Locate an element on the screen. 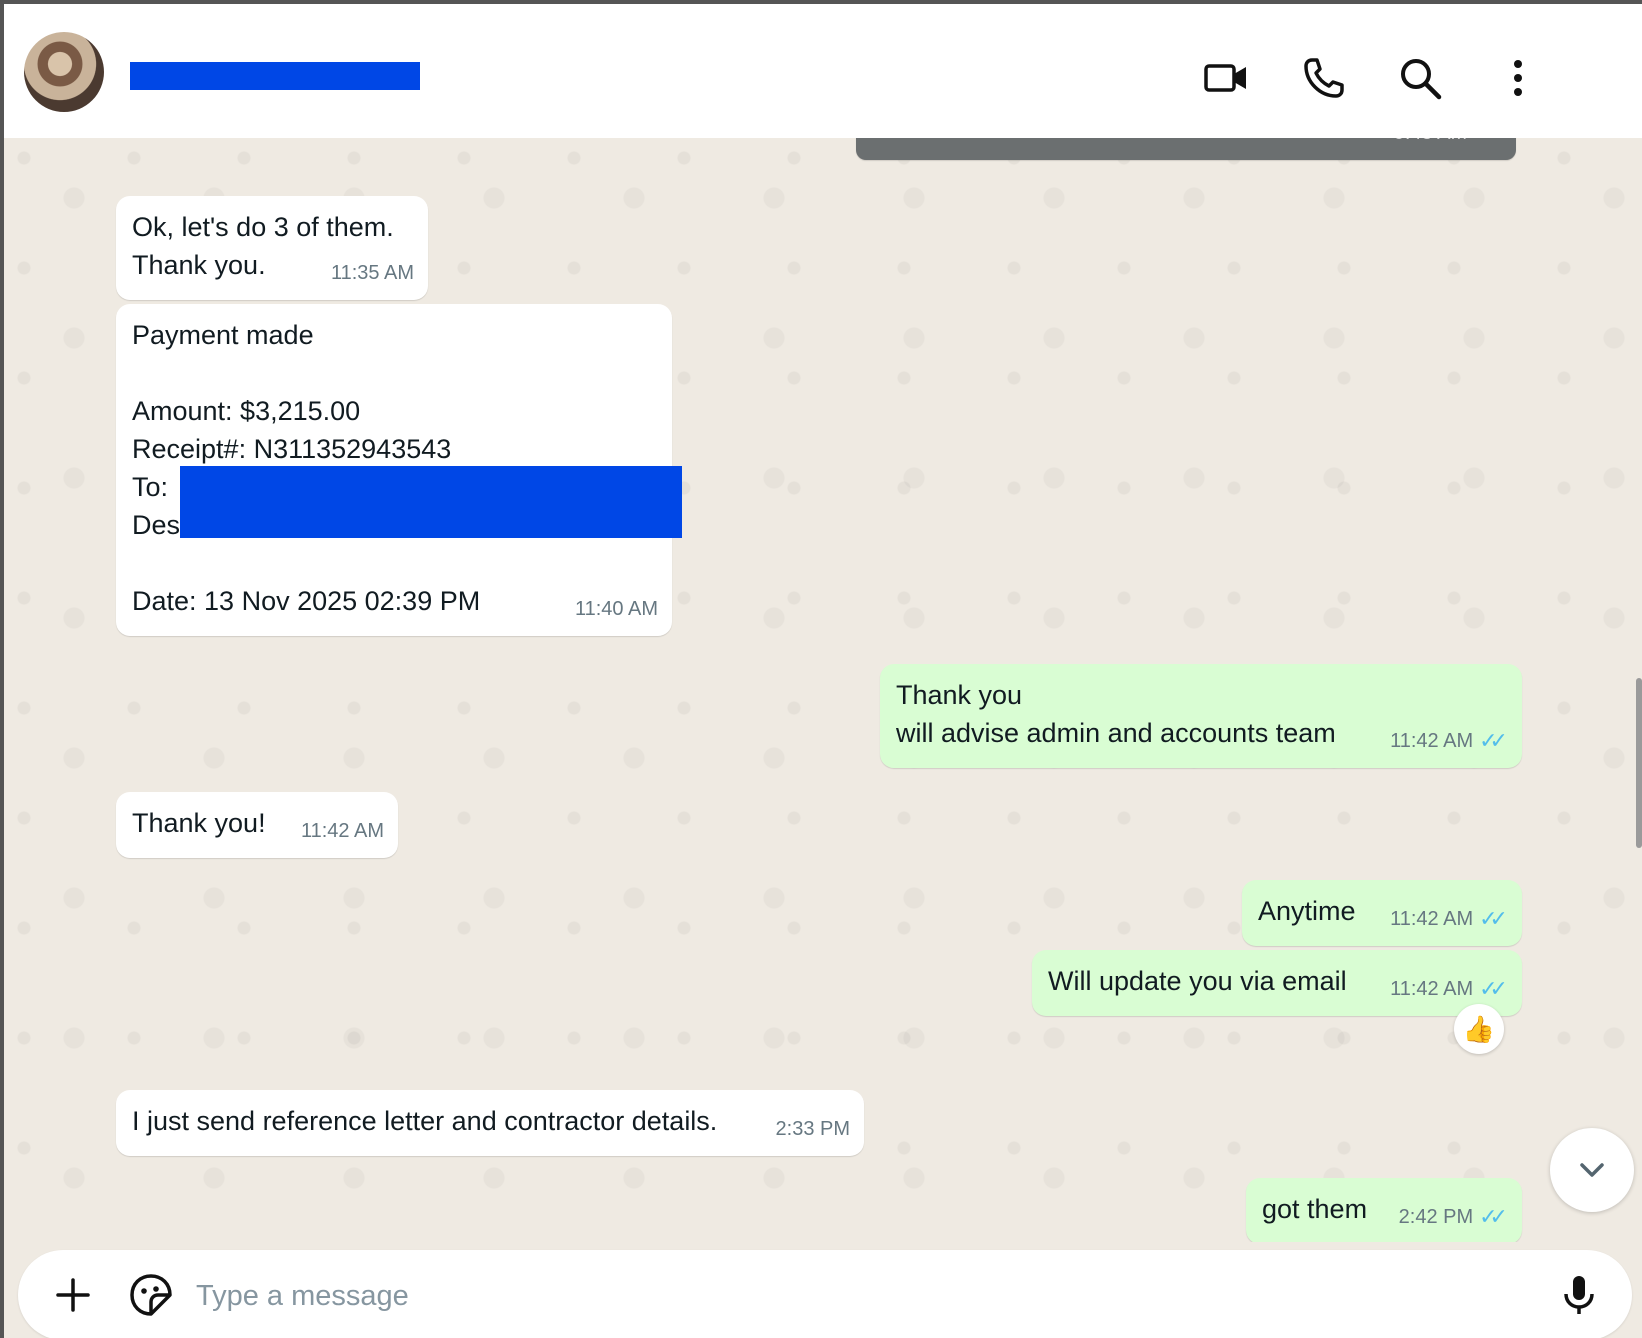  microphone-icon is located at coordinates (1579, 1295).